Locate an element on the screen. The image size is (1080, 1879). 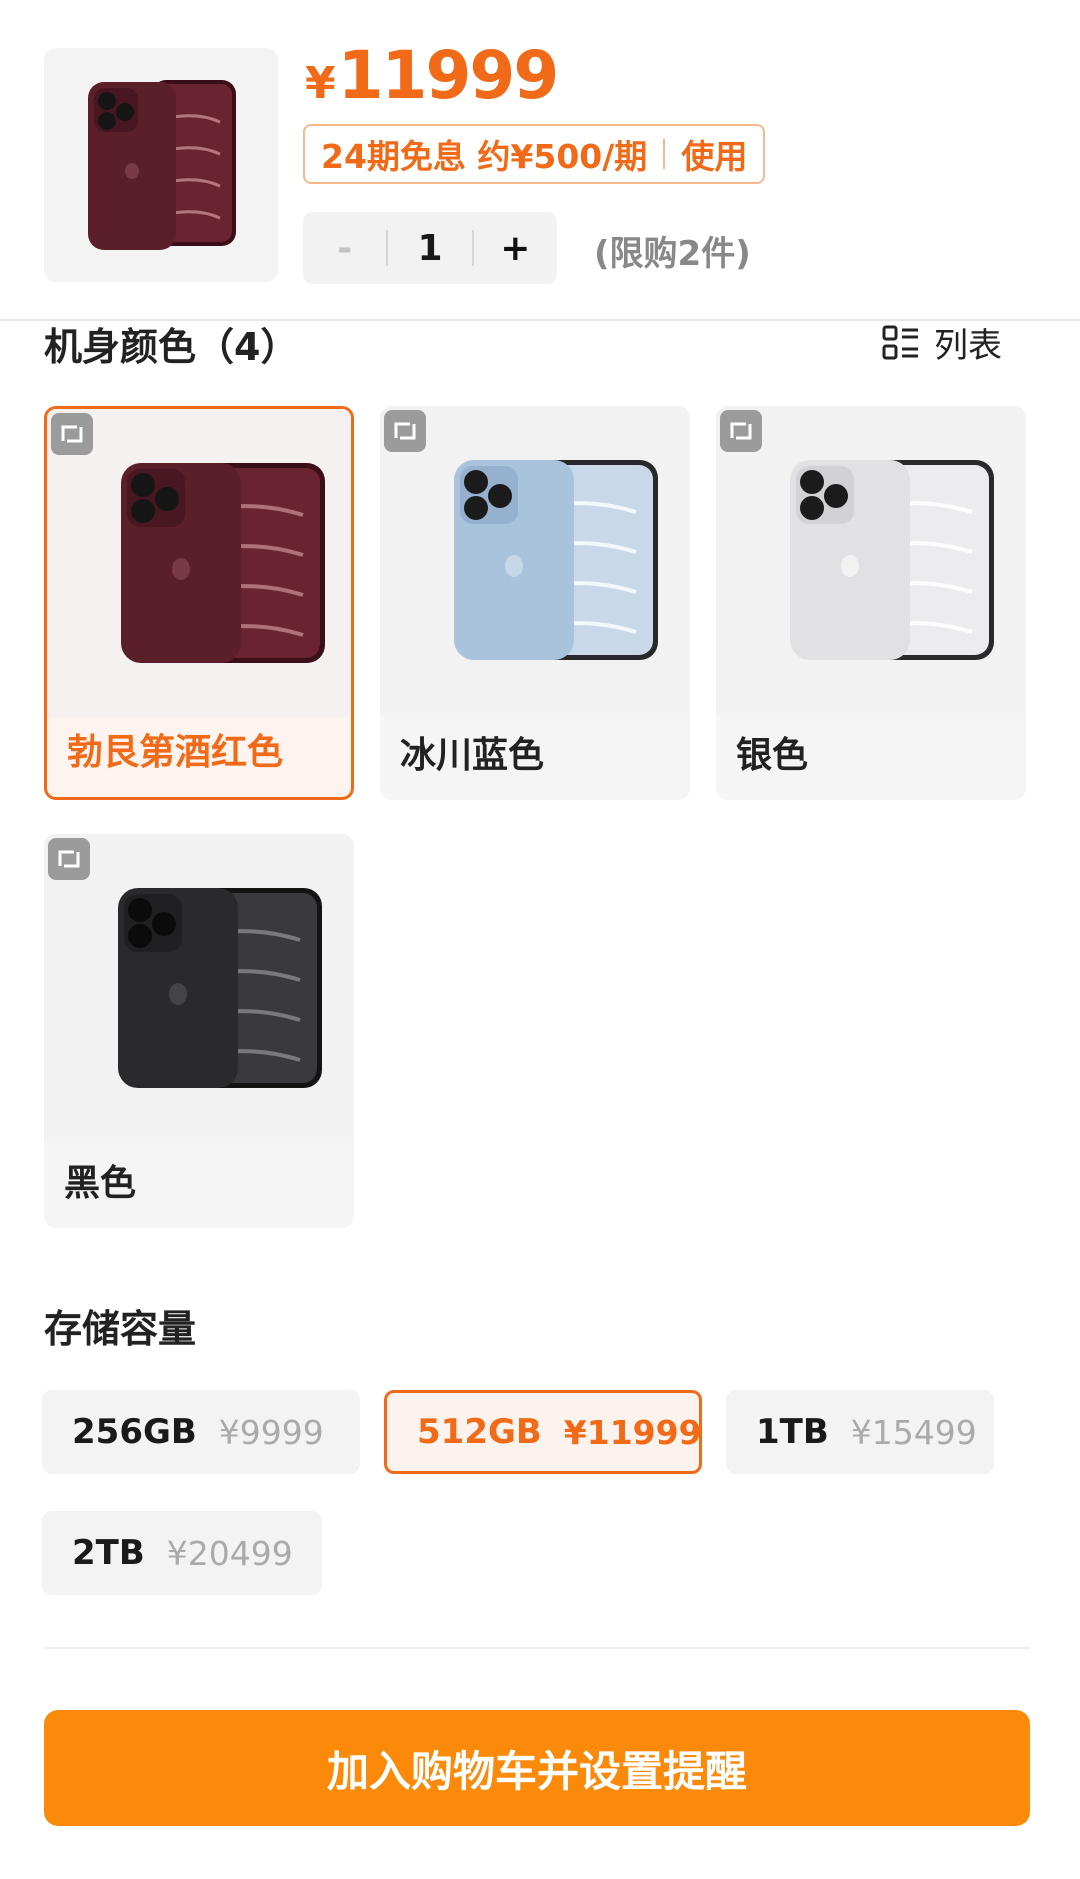
color-option-silver: 银色 is located at coordinates (871, 603).